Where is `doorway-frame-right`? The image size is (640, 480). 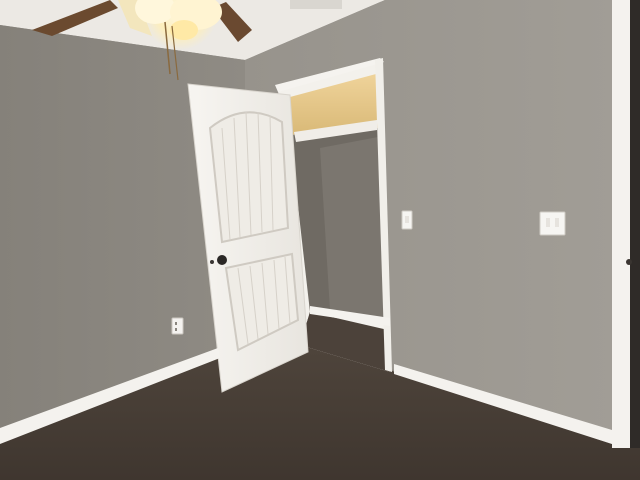 doorway-frame-right is located at coordinates (626, 224).